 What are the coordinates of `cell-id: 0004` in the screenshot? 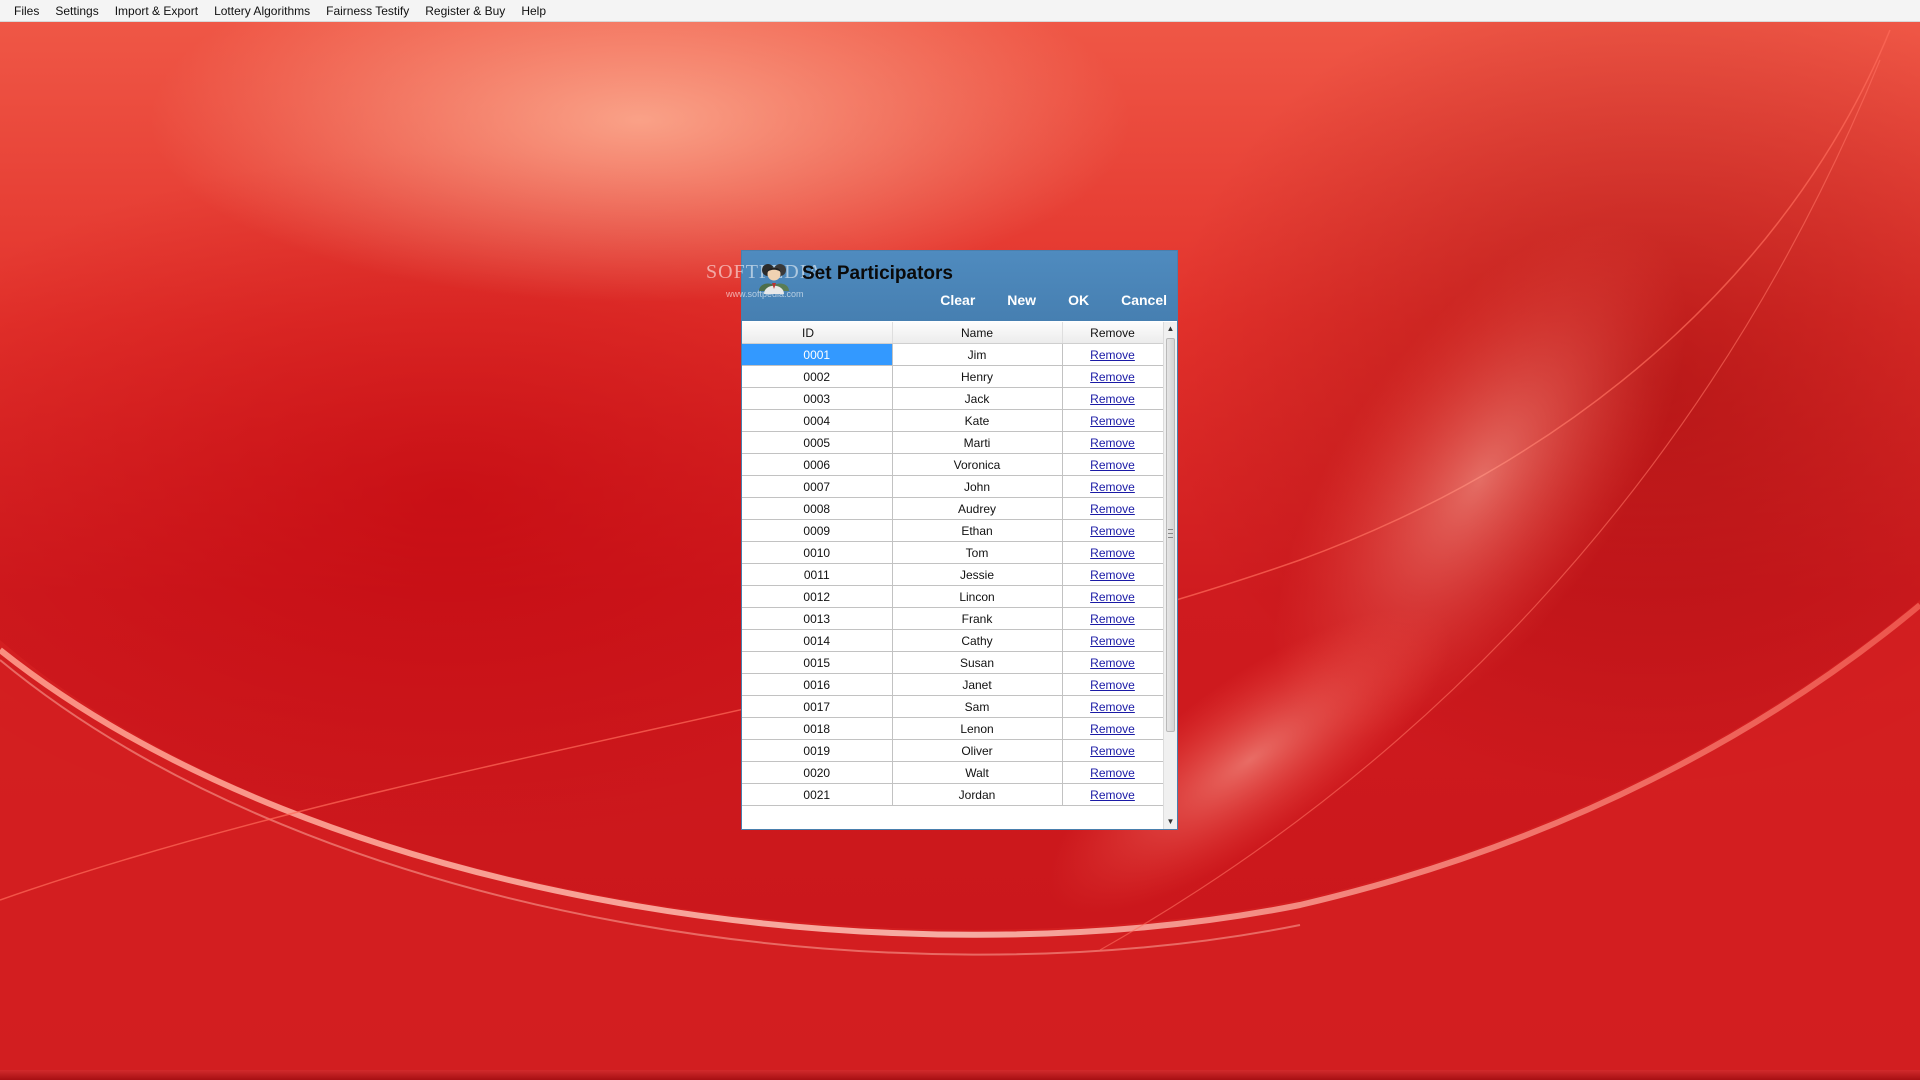 It's located at (817, 420).